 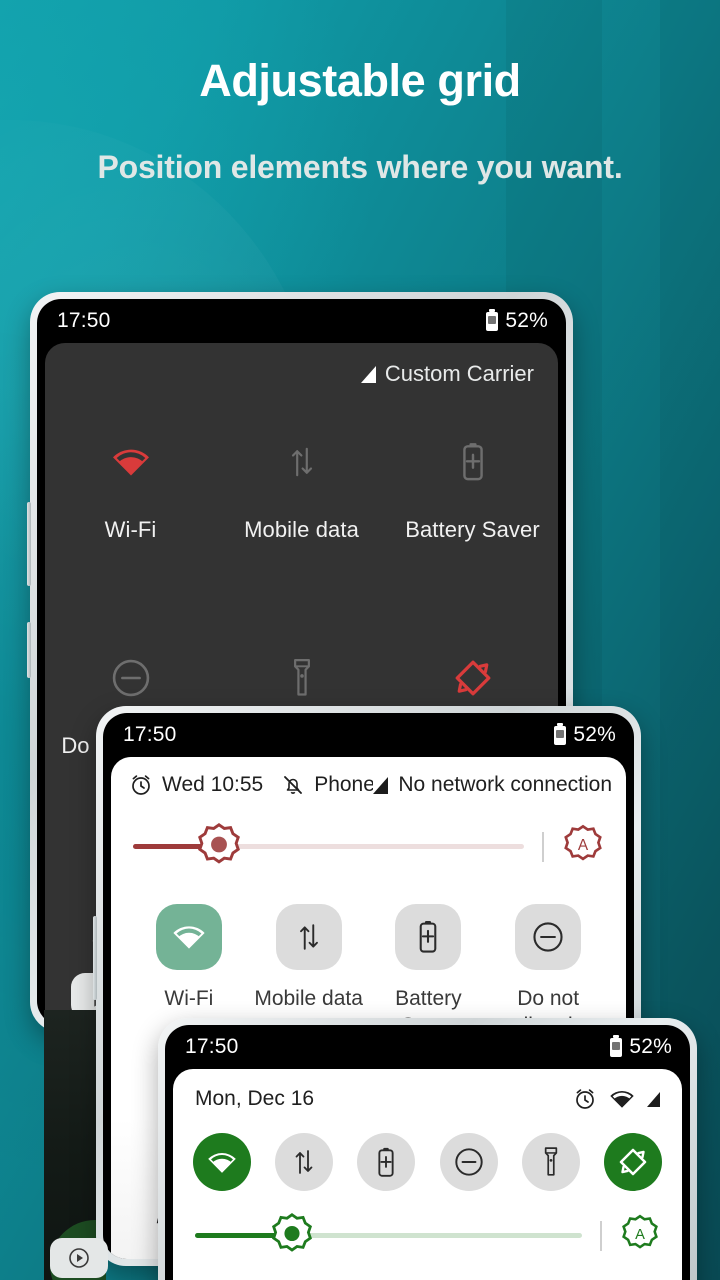 What do you see at coordinates (368, 955) in the screenshot?
I see `tile-grid: Wi-Fi Mobile data Battery Saver` at bounding box center [368, 955].